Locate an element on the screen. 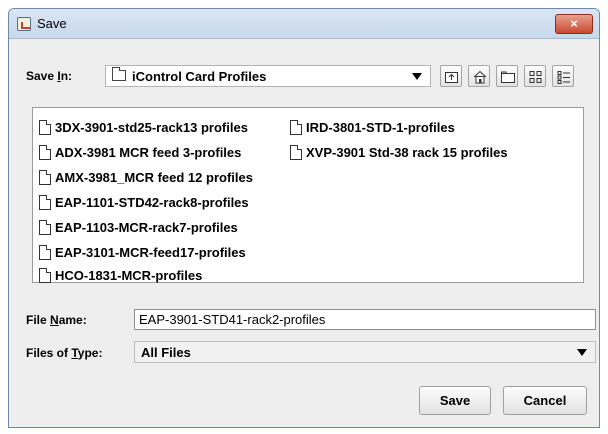 This screenshot has height=434, width=608. files-of-type-label: Files of Type: is located at coordinates (64, 353).